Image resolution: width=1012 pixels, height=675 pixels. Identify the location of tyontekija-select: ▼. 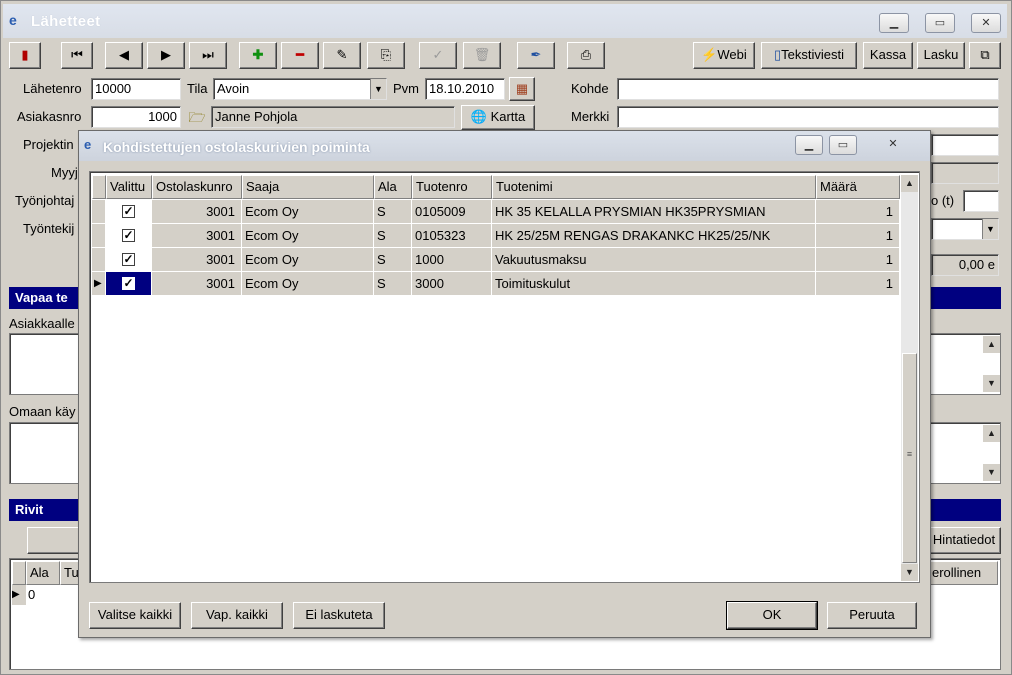
(965, 229).